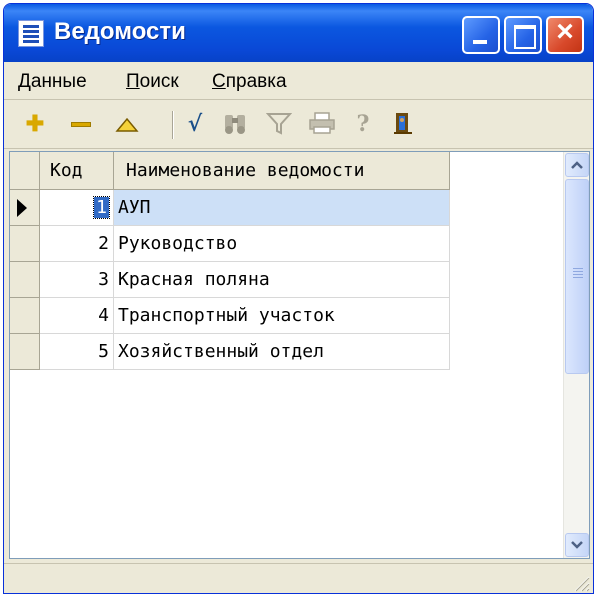  I want to click on edit-record-button, so click(127, 124).